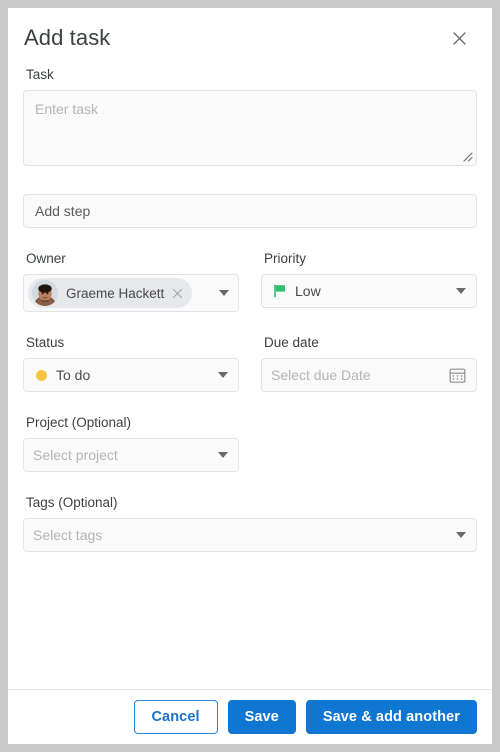  I want to click on task-input: Enter task, so click(250, 128).